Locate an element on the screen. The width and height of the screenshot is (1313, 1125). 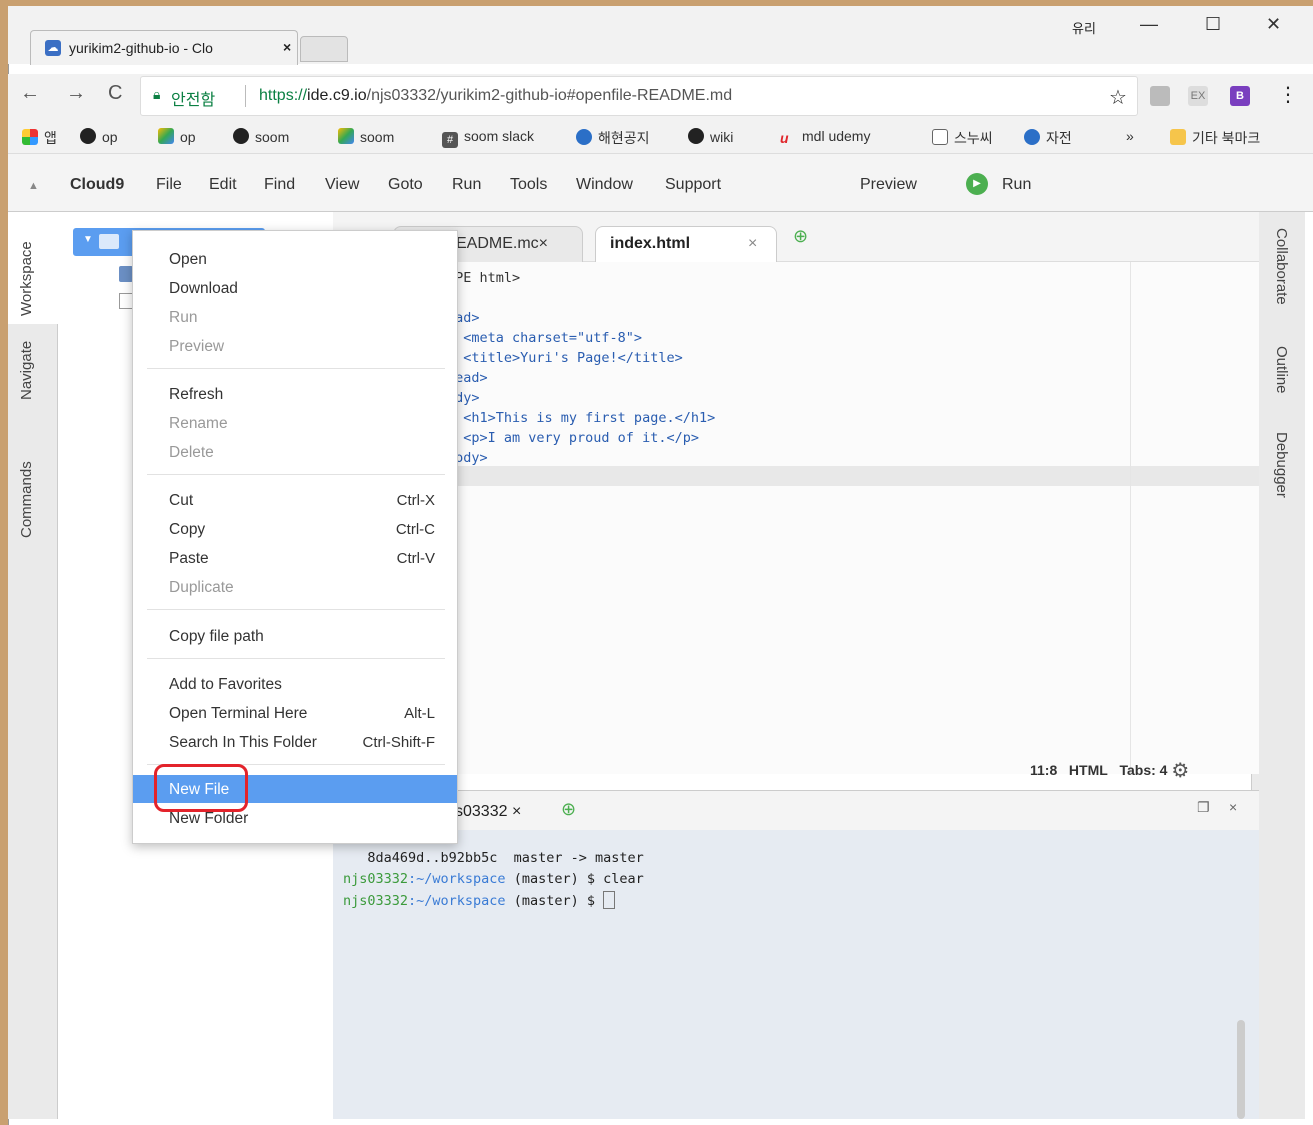
forward-button: → is located at coordinates (76, 93).